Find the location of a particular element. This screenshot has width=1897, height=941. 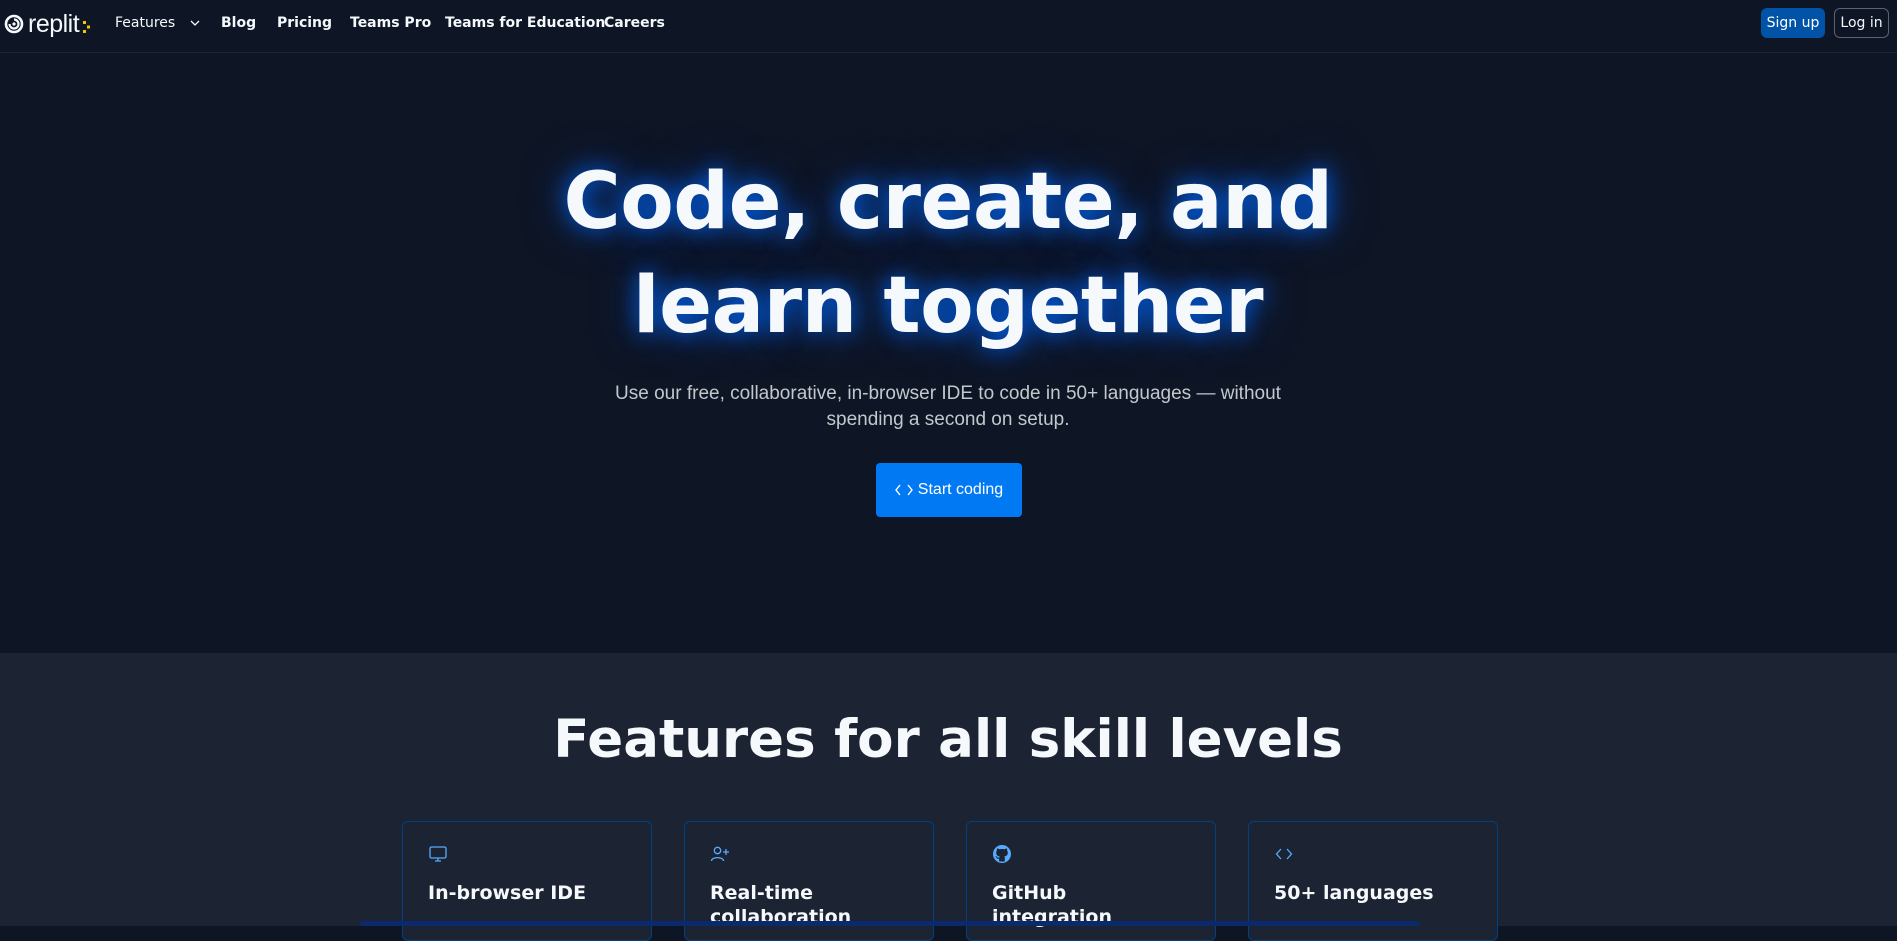

logo-text: replit is located at coordinates (54, 24).